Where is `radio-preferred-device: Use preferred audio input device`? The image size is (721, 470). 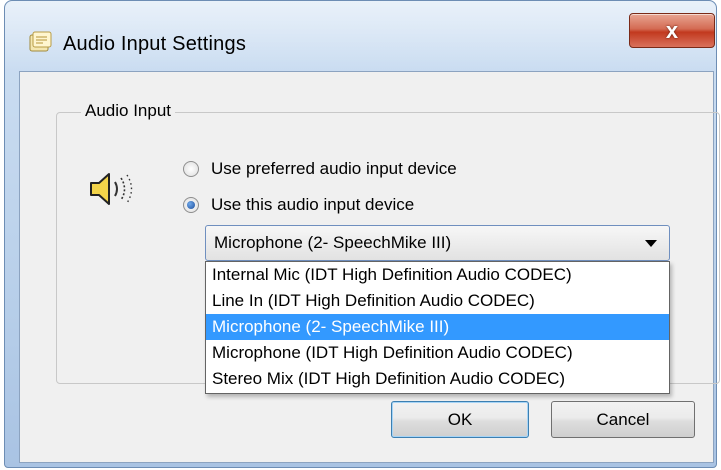
radio-preferred-device: Use preferred audio input device is located at coordinates (320, 169).